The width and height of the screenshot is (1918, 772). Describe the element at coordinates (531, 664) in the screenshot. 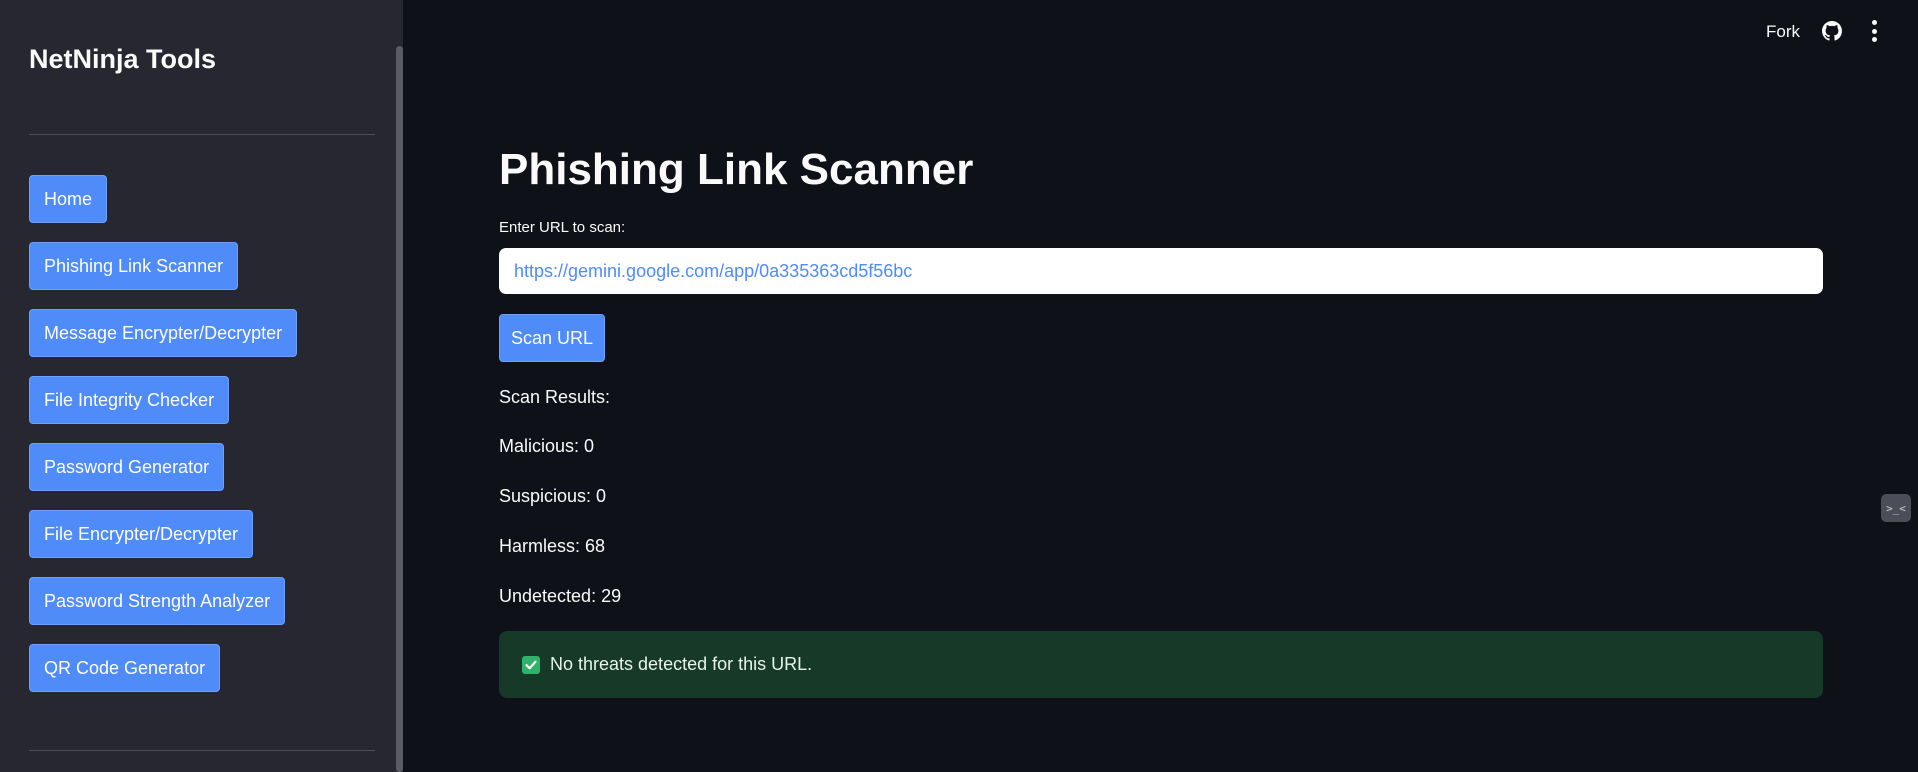

I see `check-mark-icon` at that location.